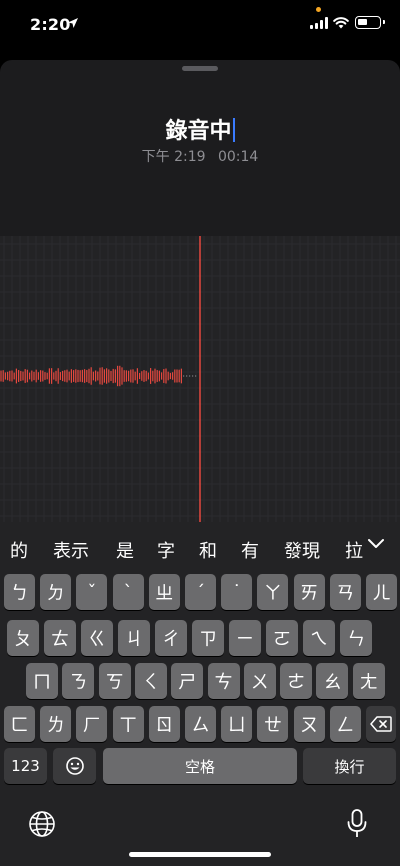  What do you see at coordinates (345, 592) in the screenshot?
I see `key-row1-9: ㄢ` at bounding box center [345, 592].